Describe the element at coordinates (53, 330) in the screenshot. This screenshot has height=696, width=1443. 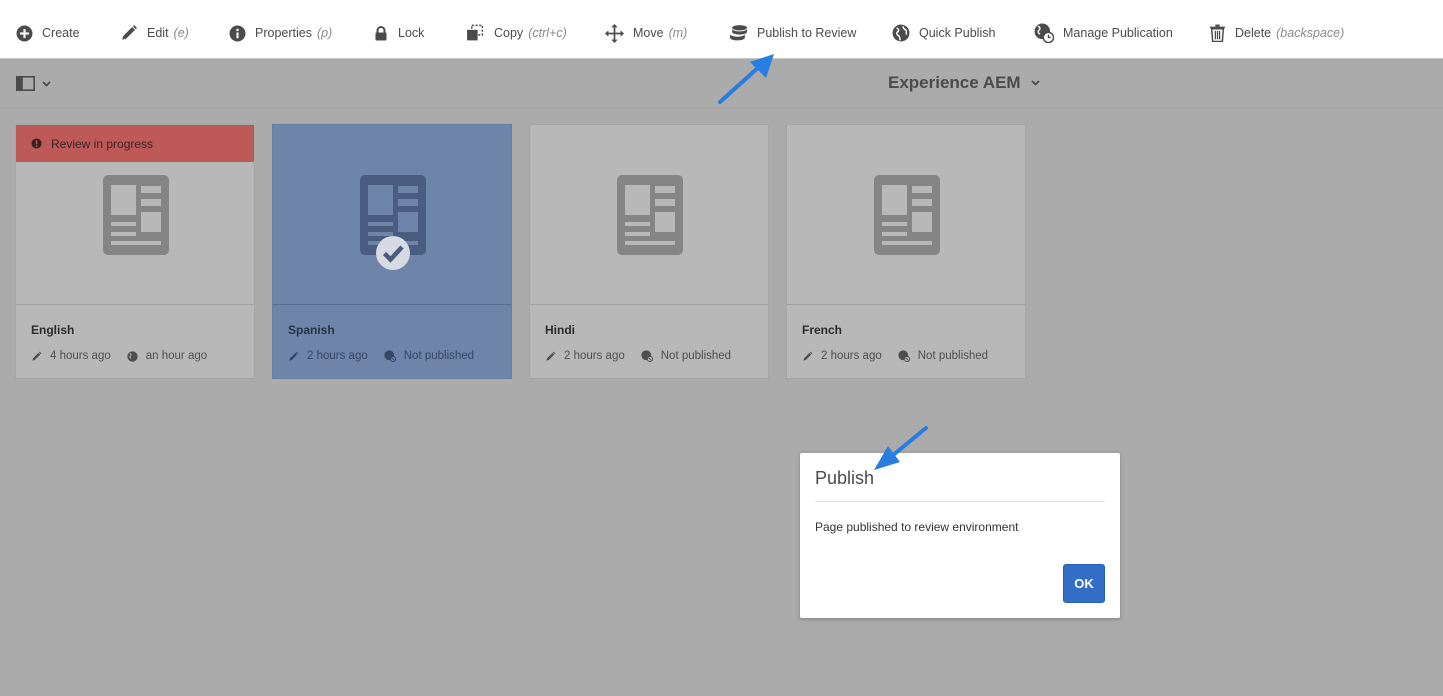
I see `card-title: English` at that location.